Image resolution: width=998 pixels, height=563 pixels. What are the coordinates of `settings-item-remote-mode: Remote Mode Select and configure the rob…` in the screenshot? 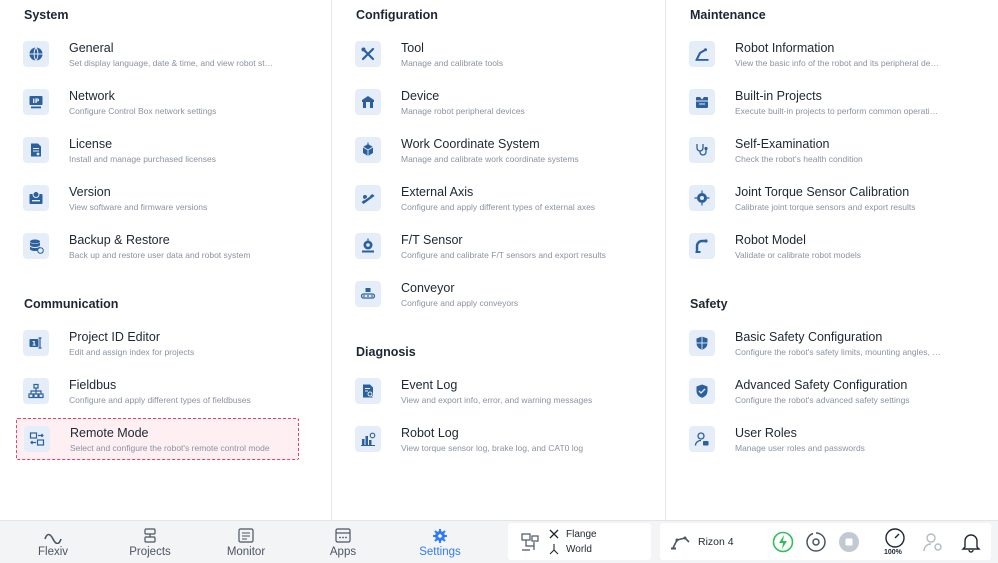 It's located at (157, 439).